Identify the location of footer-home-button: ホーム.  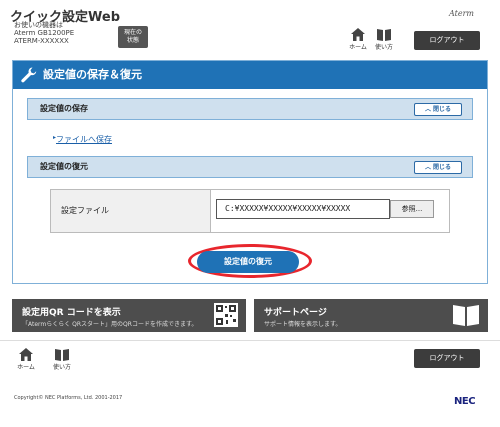
(26, 359).